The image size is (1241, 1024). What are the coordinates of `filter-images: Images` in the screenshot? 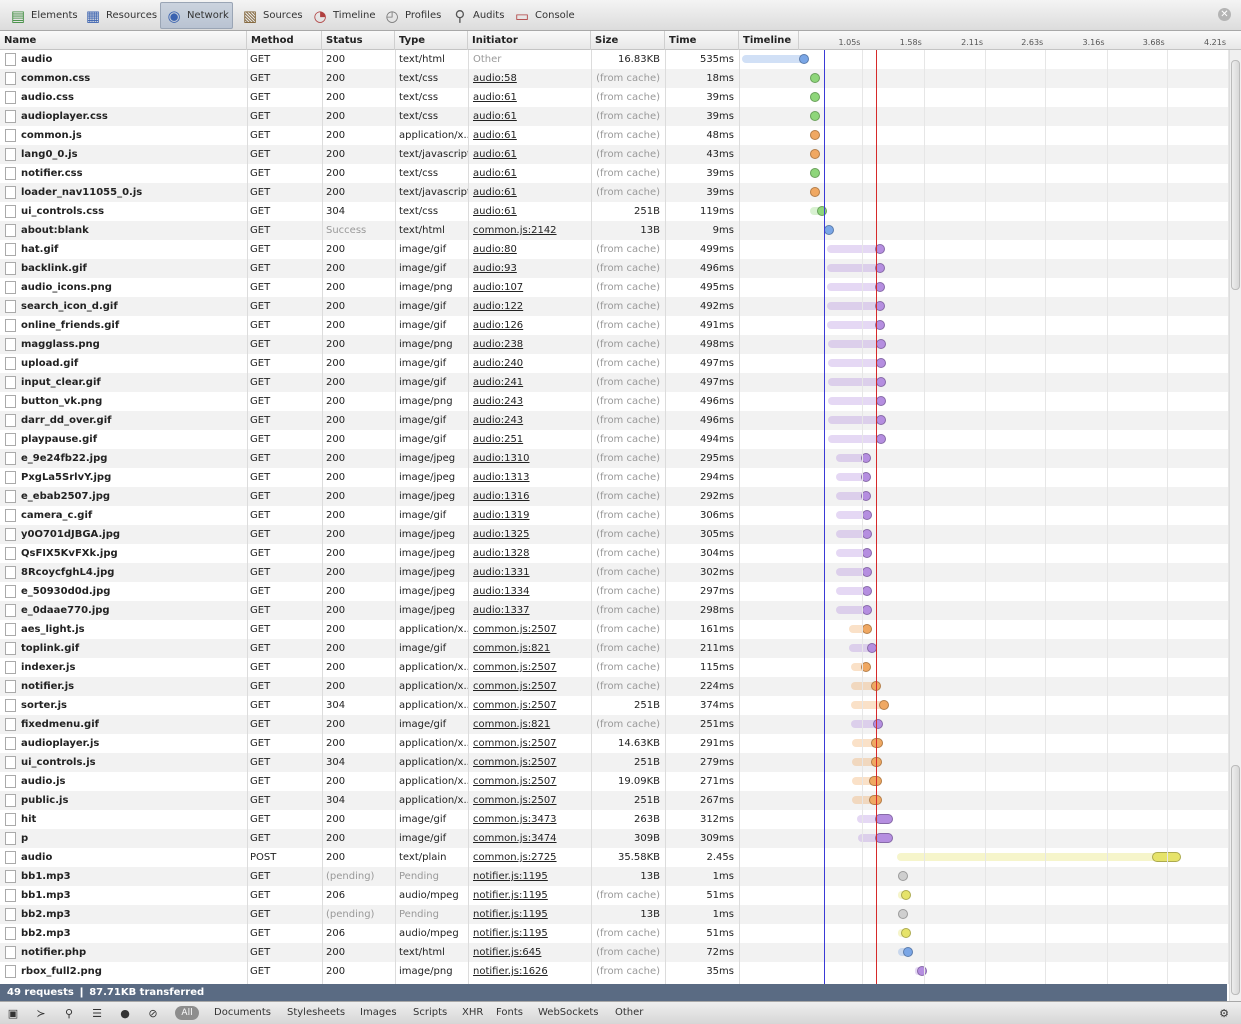 It's located at (378, 1012).